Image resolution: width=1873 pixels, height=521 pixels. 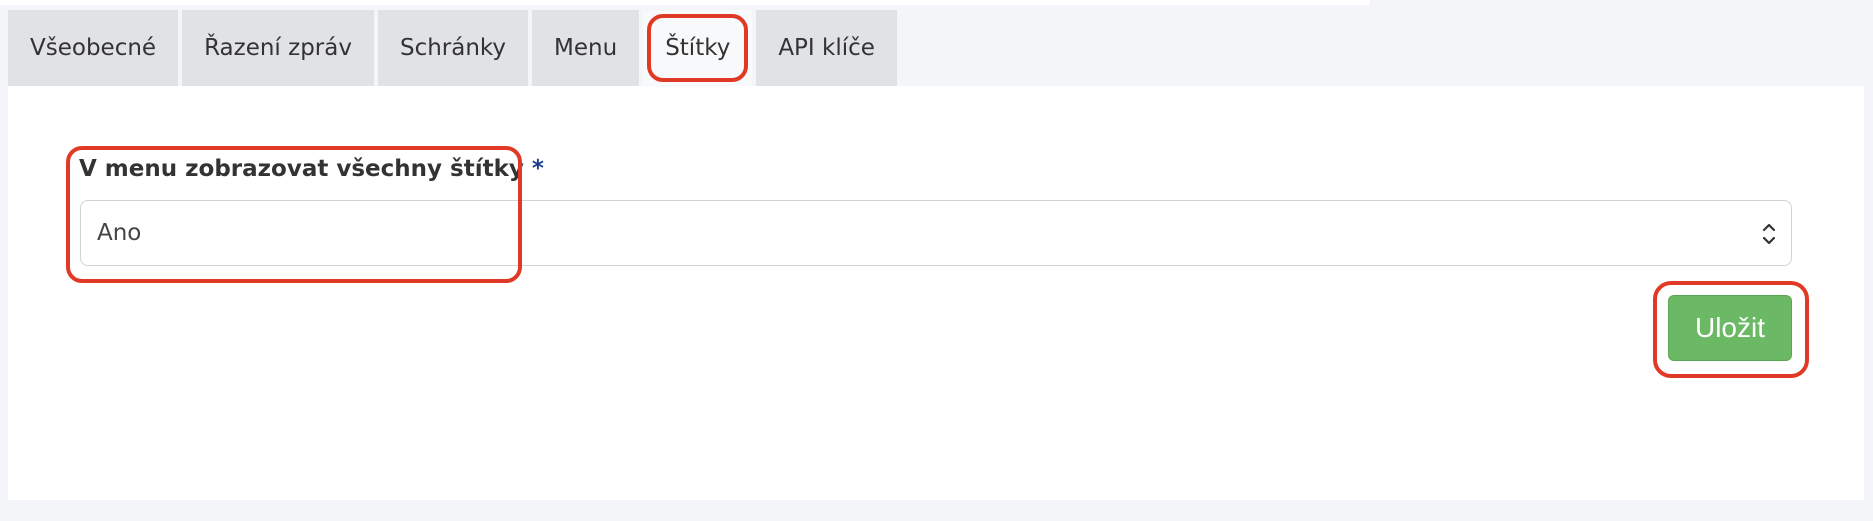 What do you see at coordinates (685, 2) in the screenshot?
I see `top-border` at bounding box center [685, 2].